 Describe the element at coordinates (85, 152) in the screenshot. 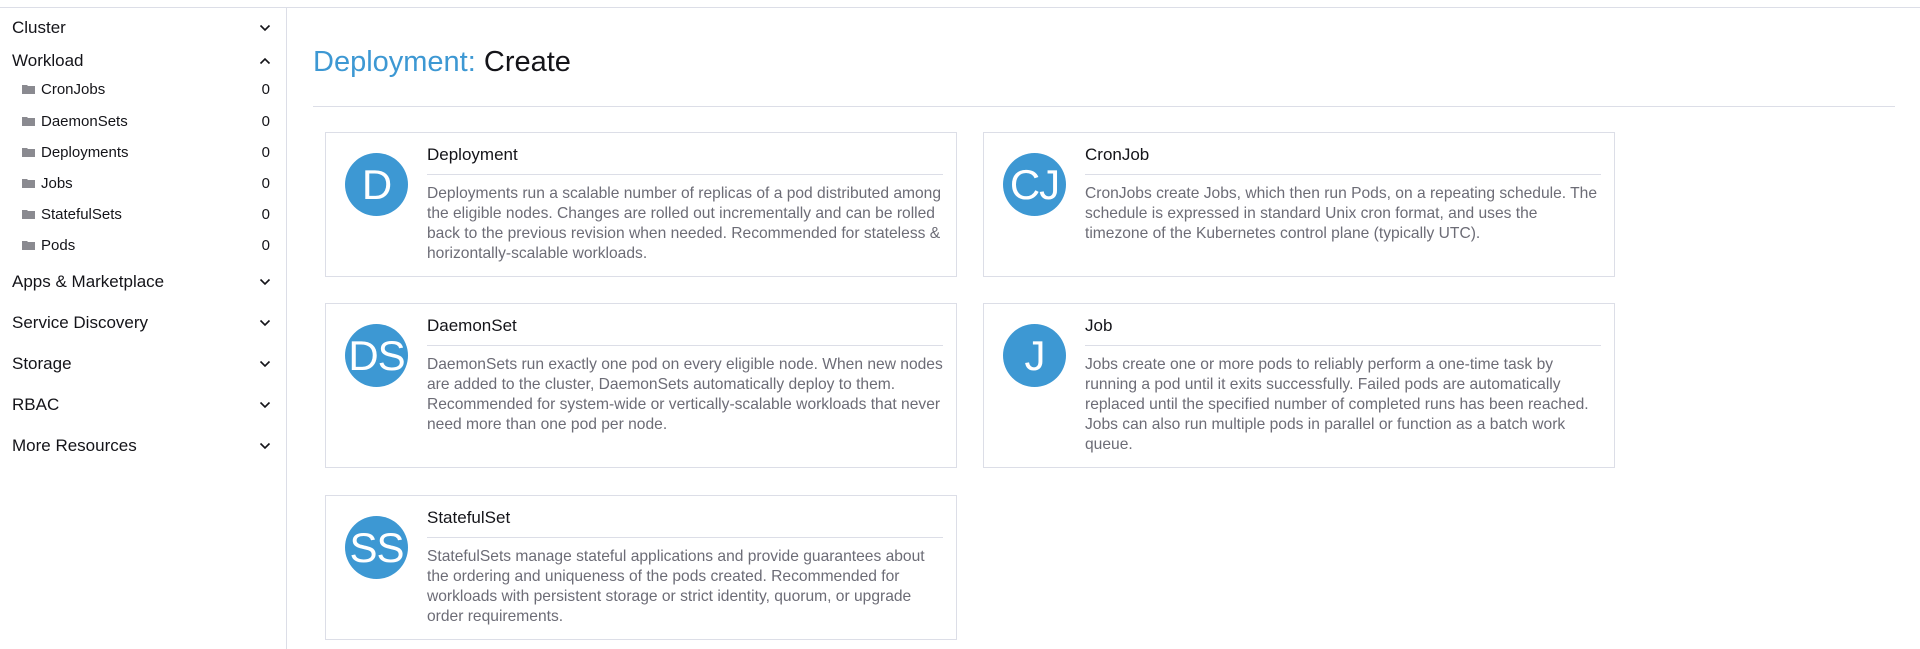

I see `sidebar-item-label: Deployments` at that location.